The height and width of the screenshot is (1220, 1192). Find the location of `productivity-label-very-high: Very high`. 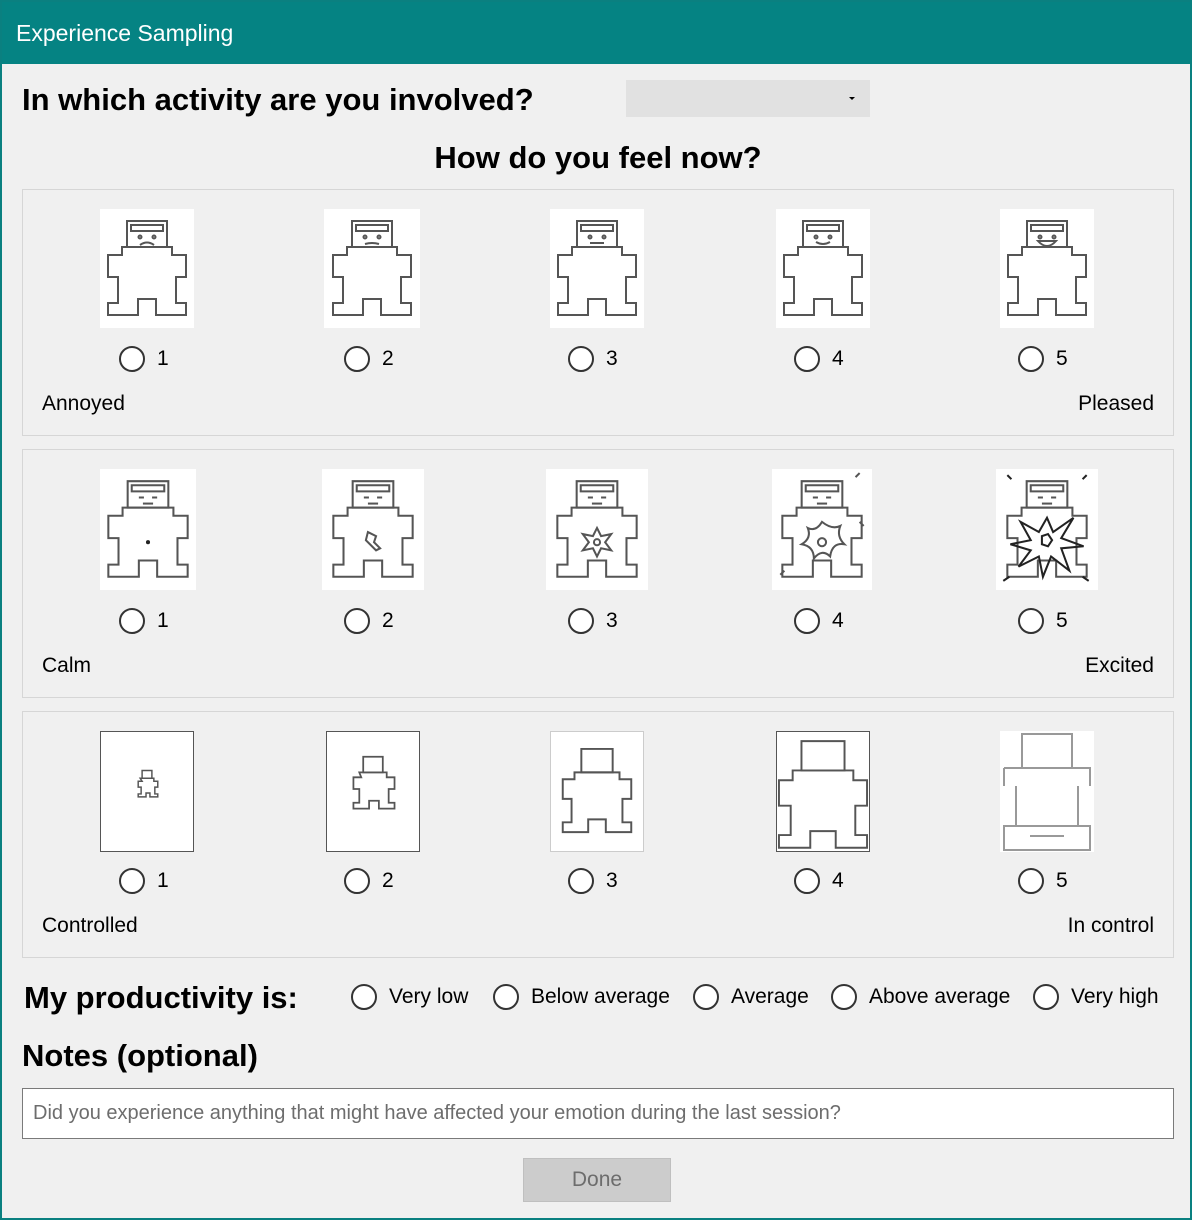

productivity-label-very-high: Very high is located at coordinates (1115, 996).